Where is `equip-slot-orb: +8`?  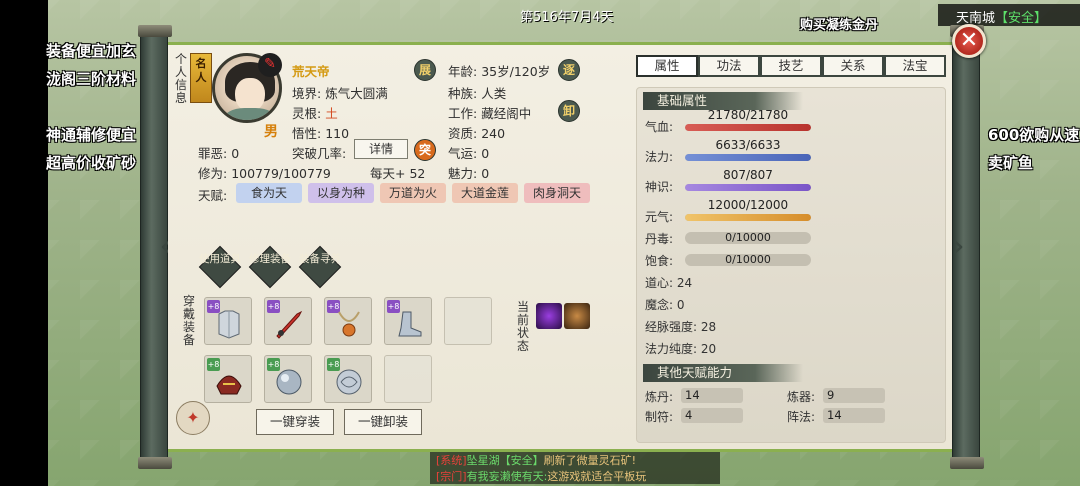
equip-slot-orb: +8 is located at coordinates (288, 379).